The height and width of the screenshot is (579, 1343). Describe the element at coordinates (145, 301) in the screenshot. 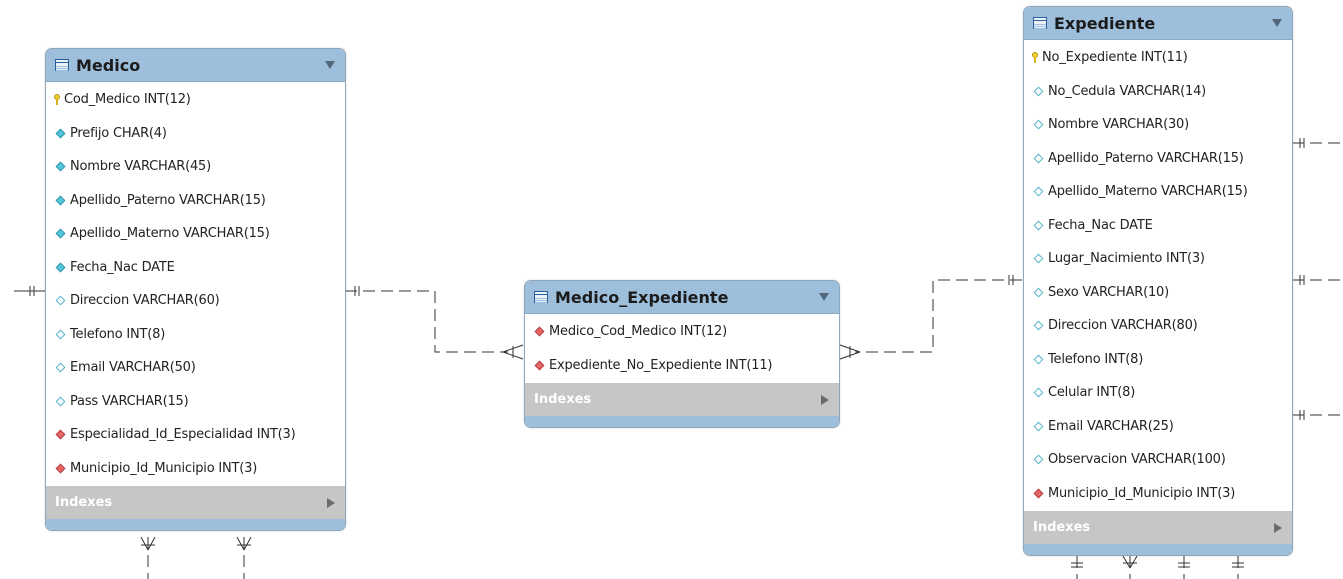

I see `column-name: Direccion VARCHAR(60)` at that location.